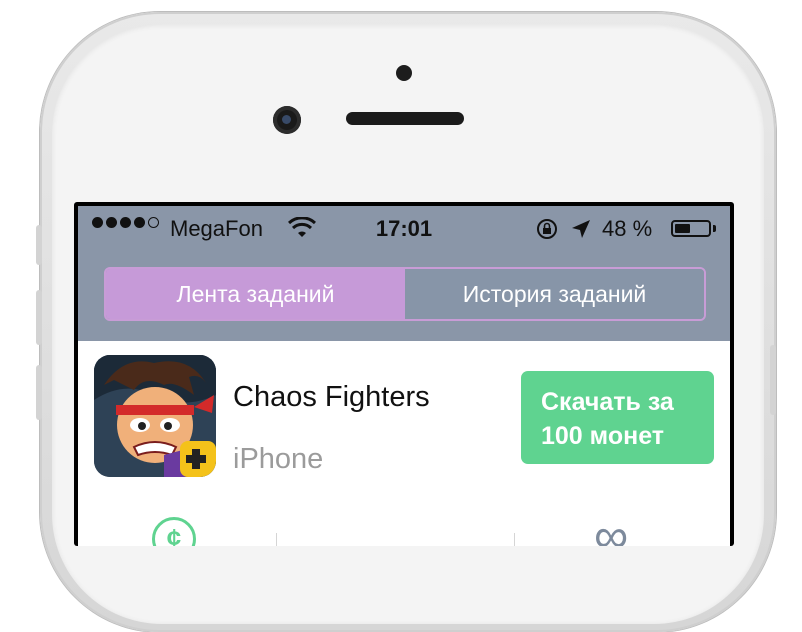  I want to click on app-title: Chaos Fighters, so click(331, 397).